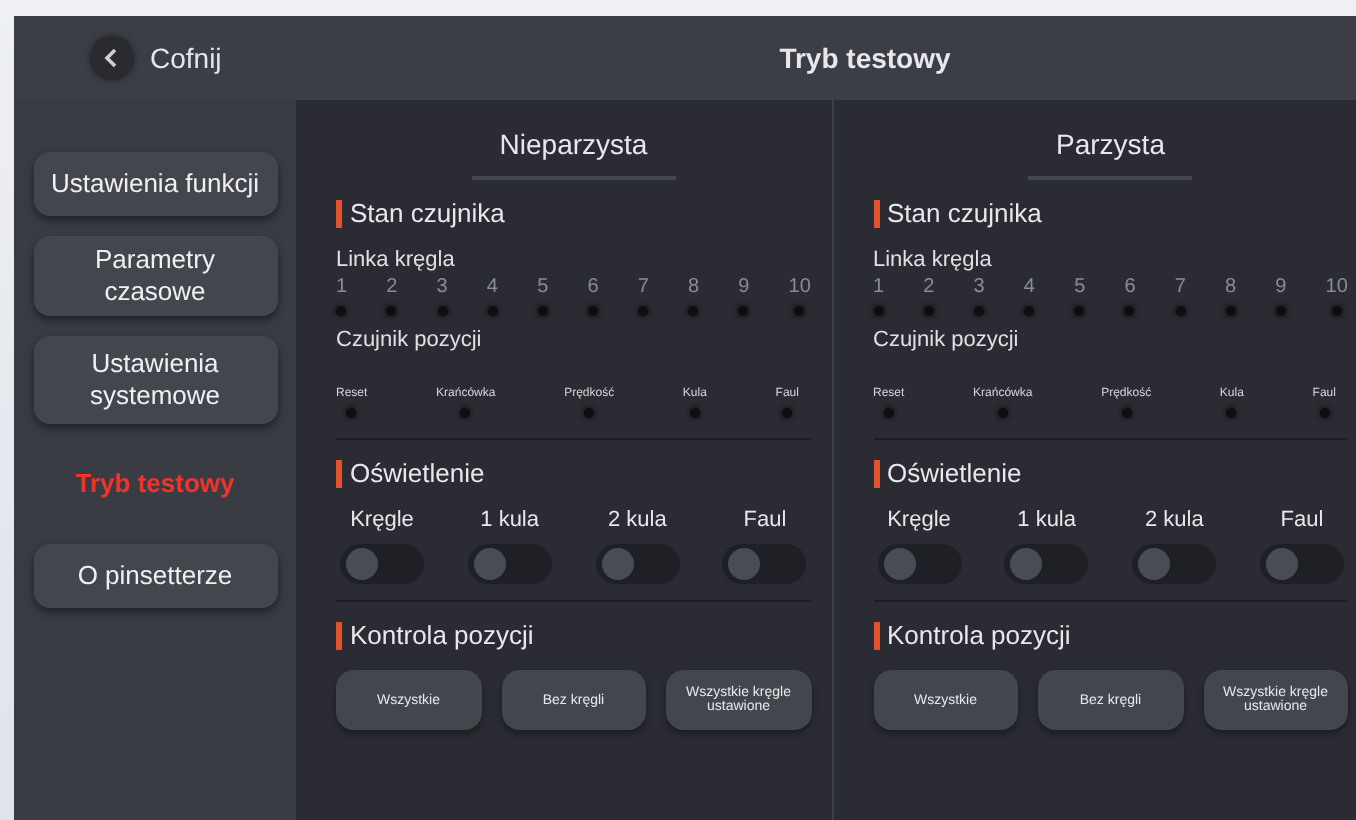 Image resolution: width=1356 pixels, height=820 pixels. Describe the element at coordinates (1110, 140) in the screenshot. I see `panel-title: Parzysta` at that location.